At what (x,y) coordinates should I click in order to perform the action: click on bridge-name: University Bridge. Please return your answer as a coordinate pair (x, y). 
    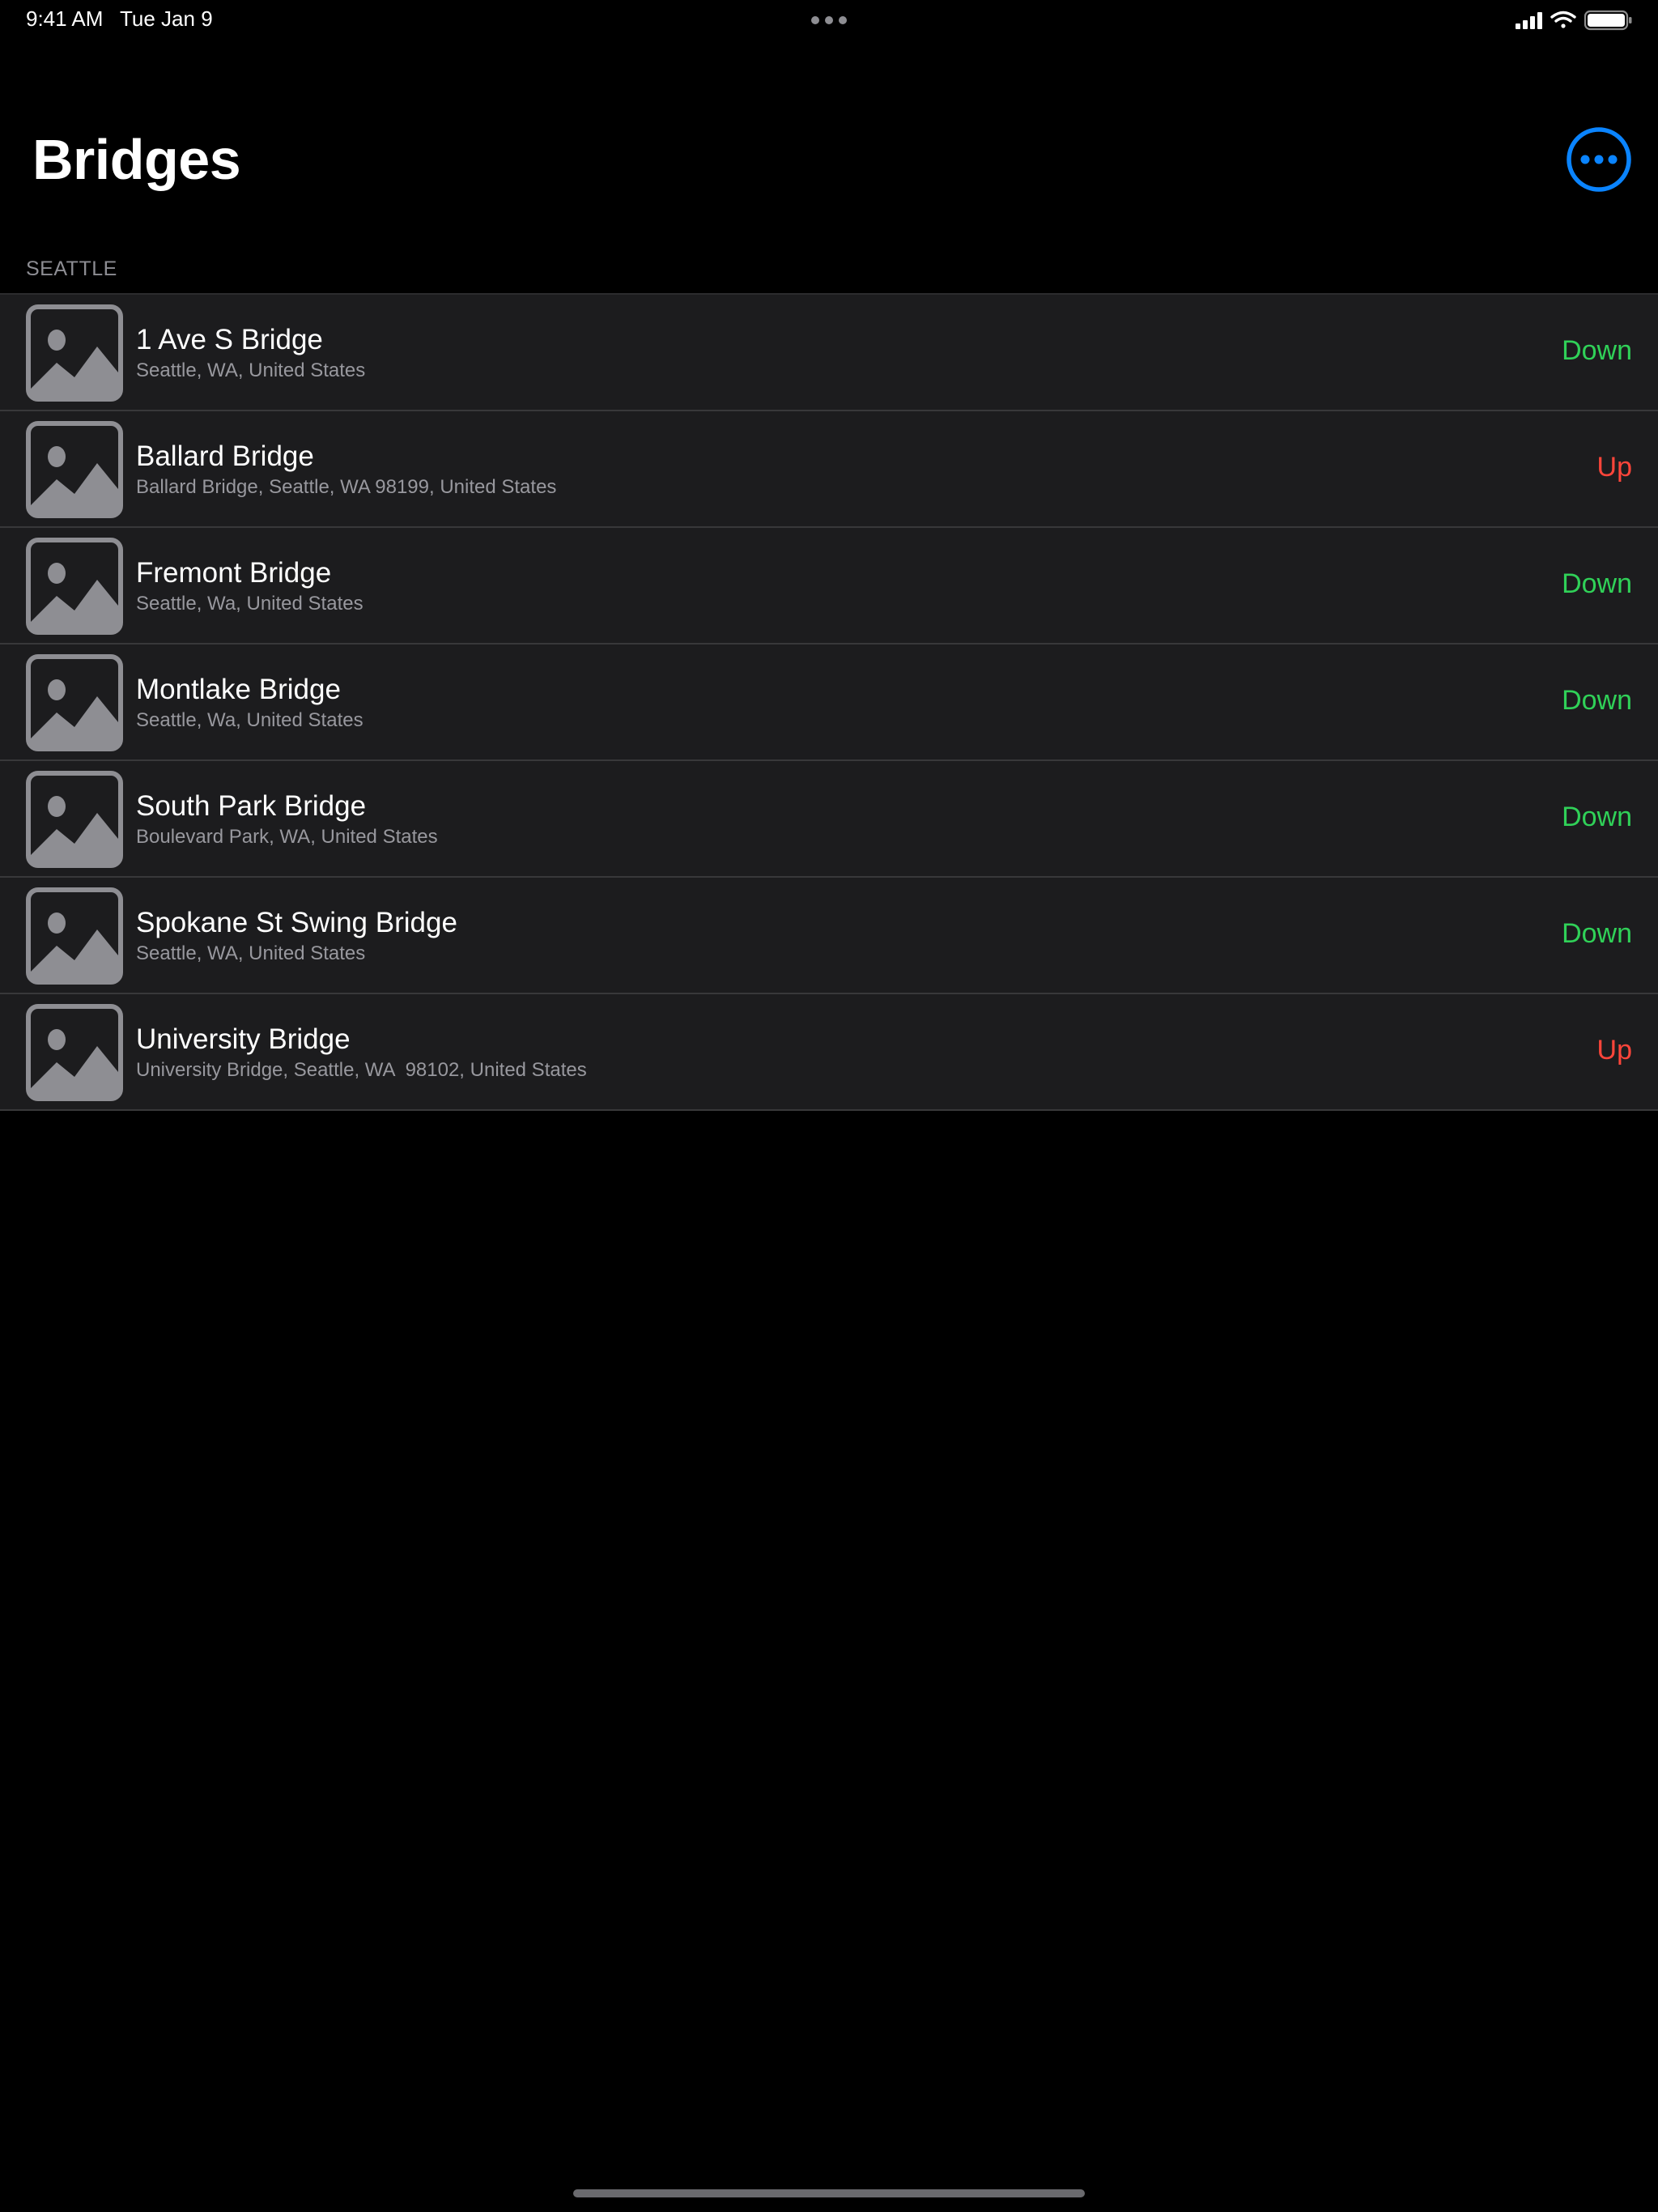
    Looking at the image, I should click on (243, 1039).